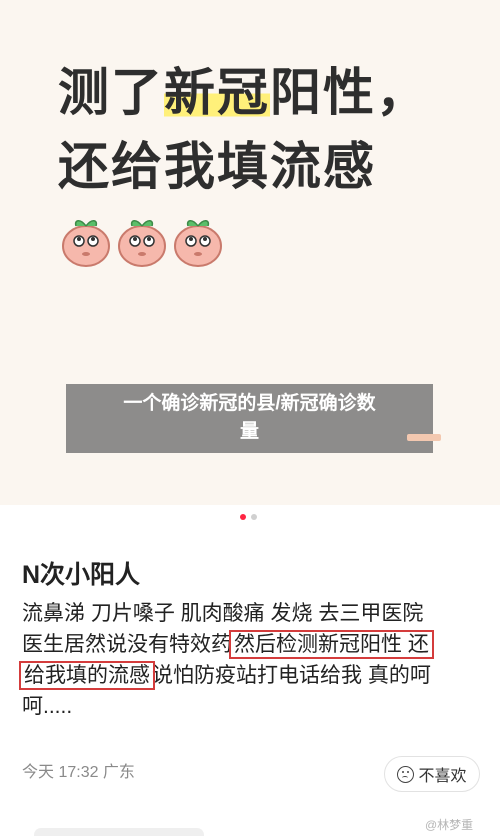  I want to click on headline-highlight: 新冠, so click(217, 92).